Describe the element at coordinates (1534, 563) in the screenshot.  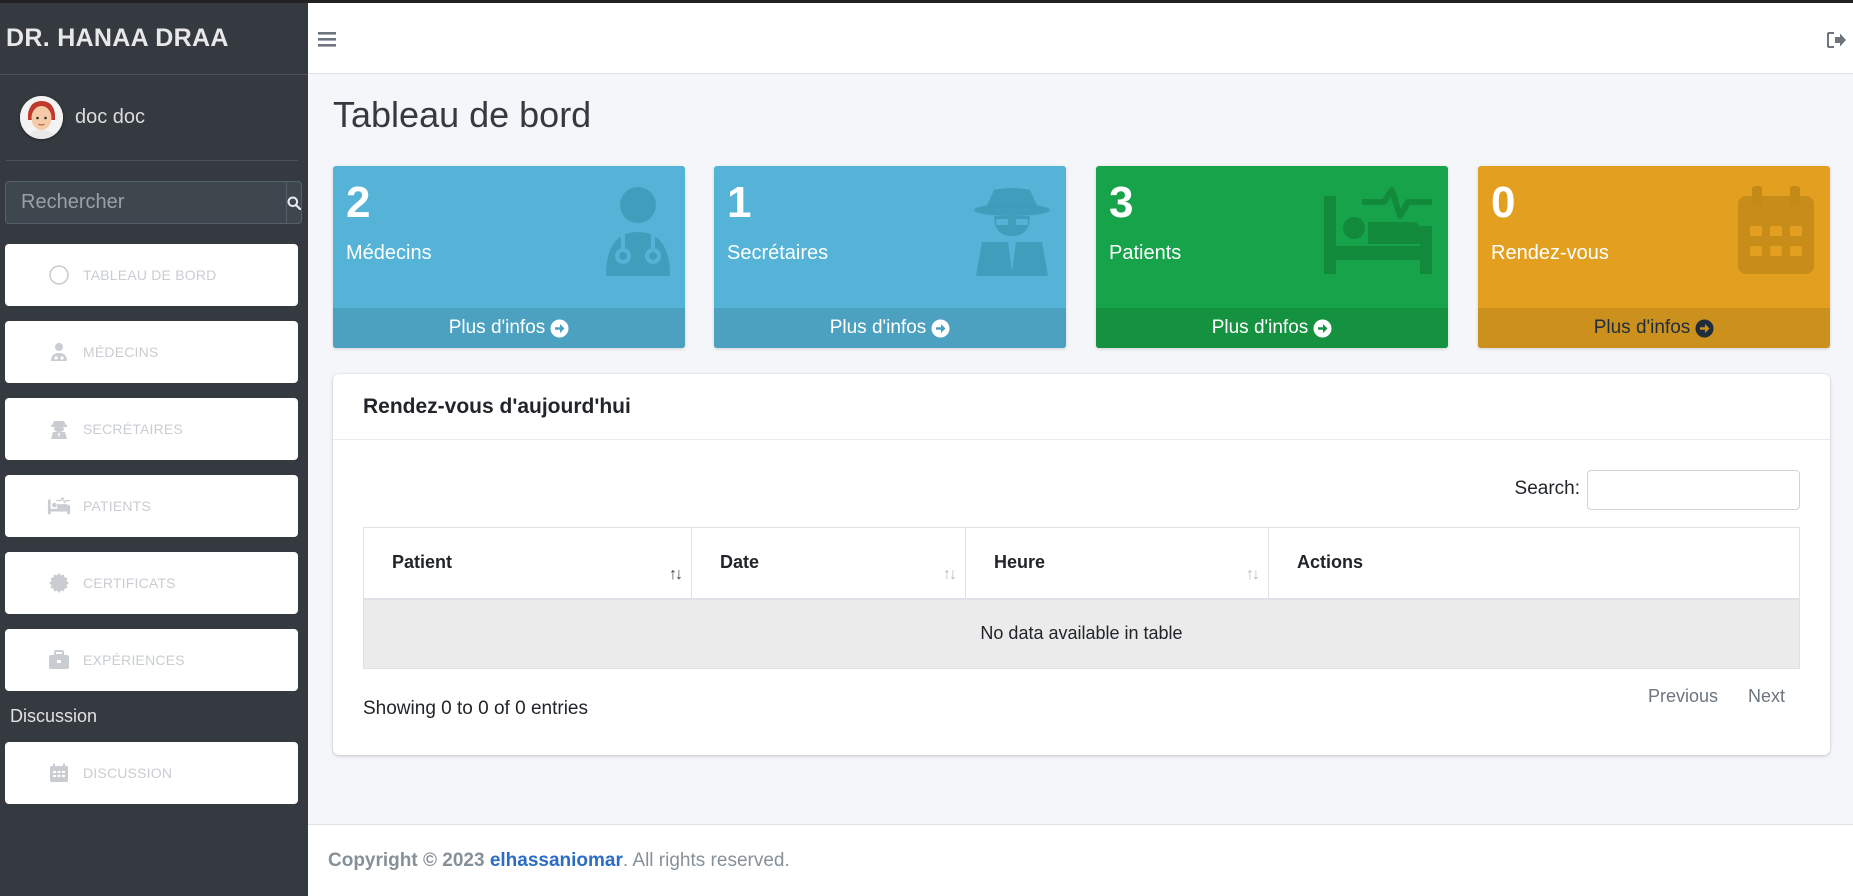
I see `column-header-actions: Actions` at that location.